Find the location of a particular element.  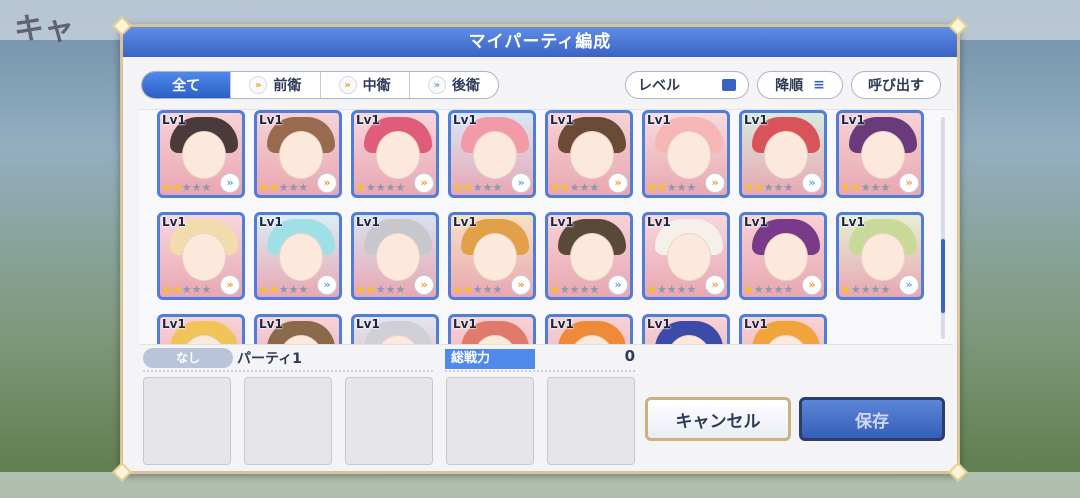

tab-back: » 後衛 is located at coordinates (454, 85).